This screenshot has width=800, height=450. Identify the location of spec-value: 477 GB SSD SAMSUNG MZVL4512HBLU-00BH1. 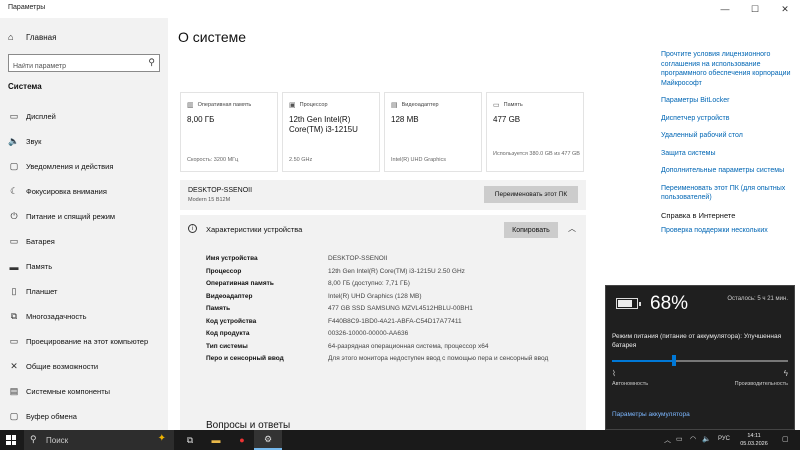
(400, 308).